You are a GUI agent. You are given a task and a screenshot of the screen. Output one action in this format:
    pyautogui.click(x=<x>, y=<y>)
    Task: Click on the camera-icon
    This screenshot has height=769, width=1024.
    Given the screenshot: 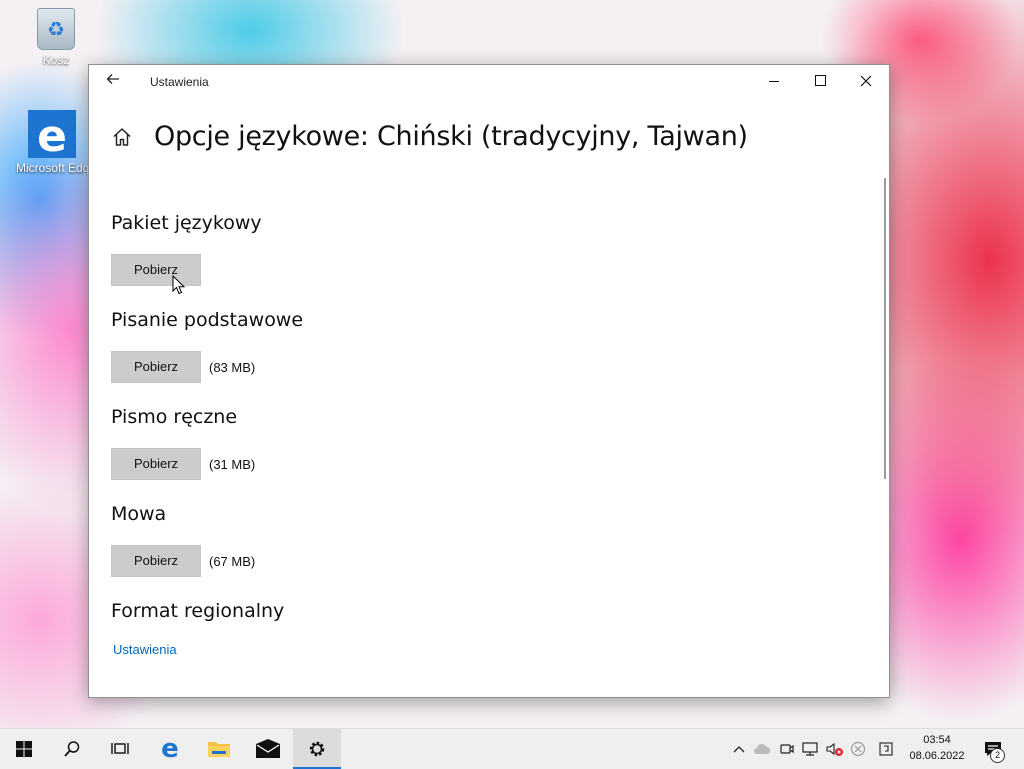 What is the action you would take?
    pyautogui.click(x=787, y=749)
    